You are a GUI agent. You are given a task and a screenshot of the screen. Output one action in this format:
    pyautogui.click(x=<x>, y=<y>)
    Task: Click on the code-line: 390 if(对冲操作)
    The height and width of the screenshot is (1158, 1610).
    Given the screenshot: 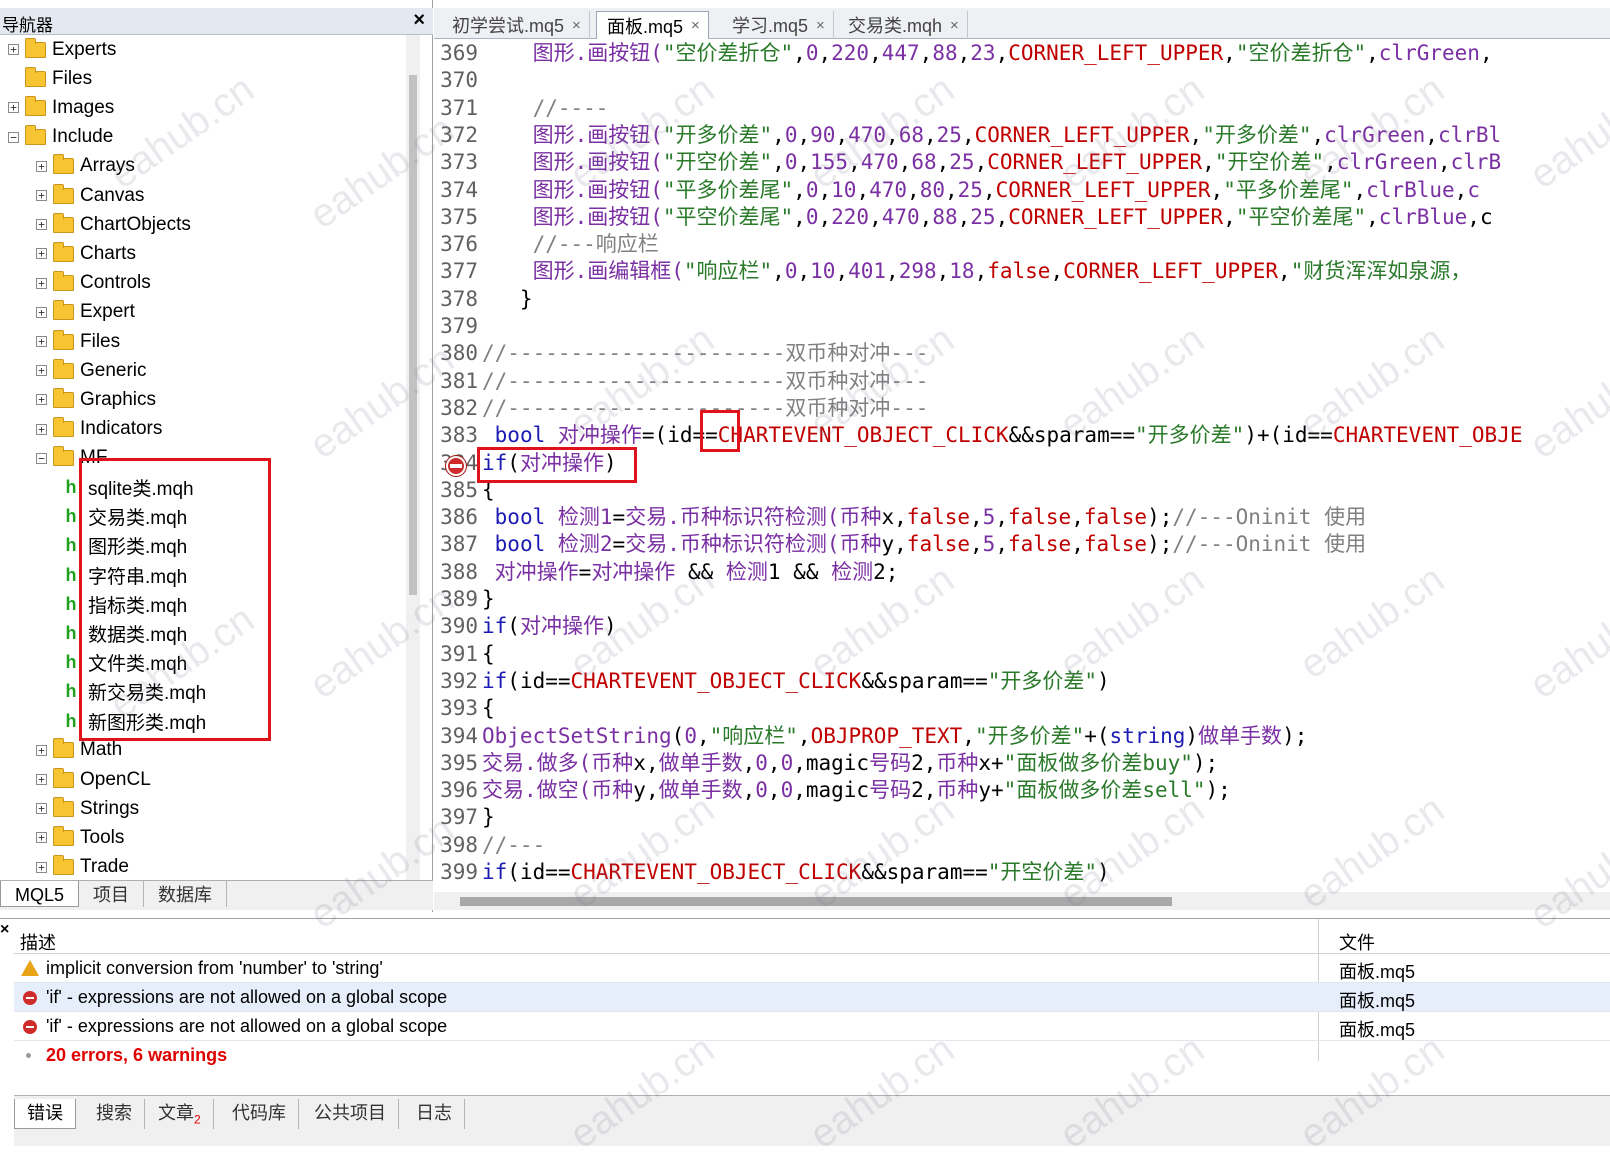 What is the action you would take?
    pyautogui.click(x=1022, y=626)
    